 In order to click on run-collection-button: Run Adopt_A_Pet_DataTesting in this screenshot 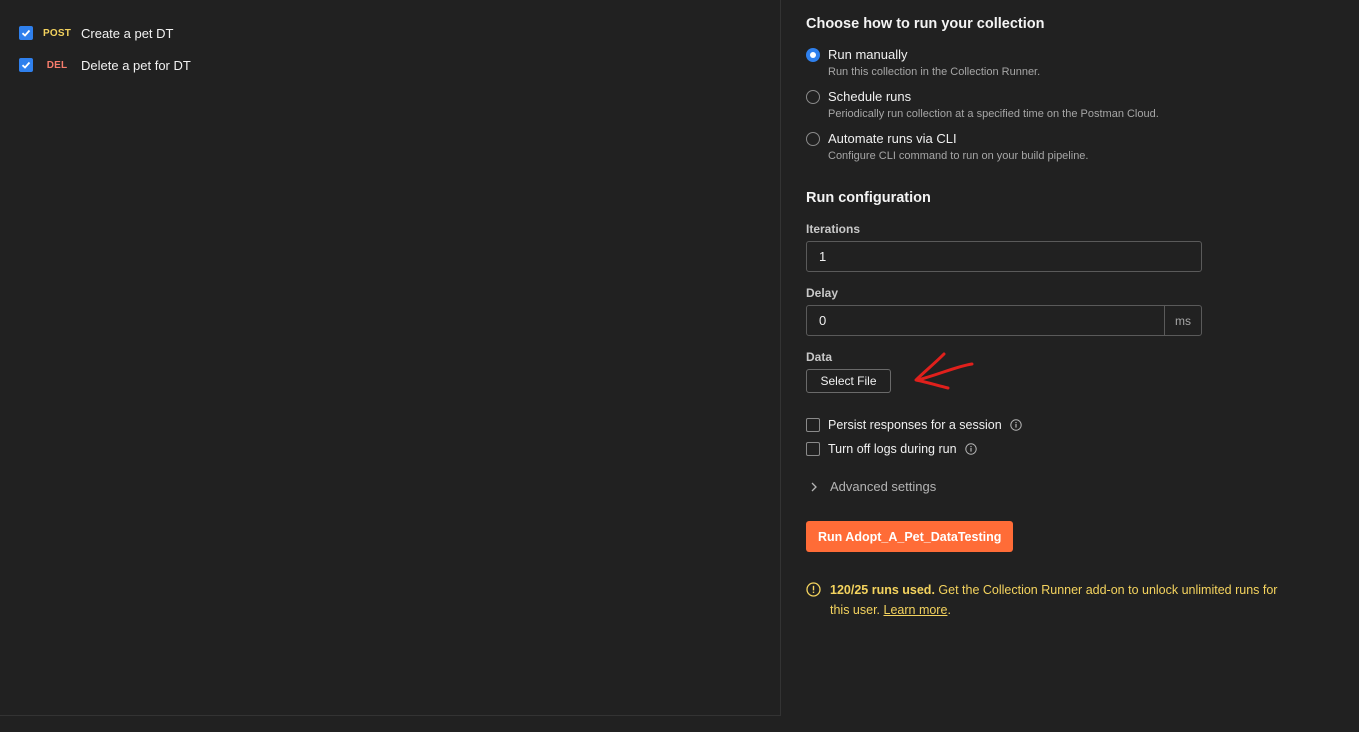, I will do `click(910, 536)`.